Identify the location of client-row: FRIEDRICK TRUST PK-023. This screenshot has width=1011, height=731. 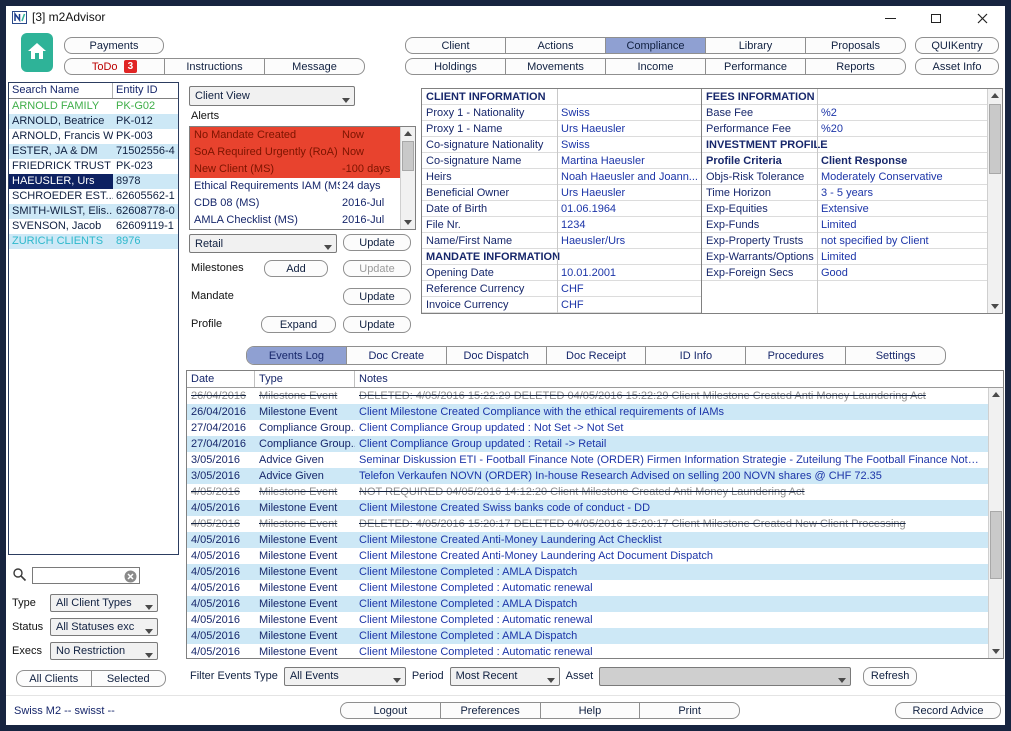
(93, 166).